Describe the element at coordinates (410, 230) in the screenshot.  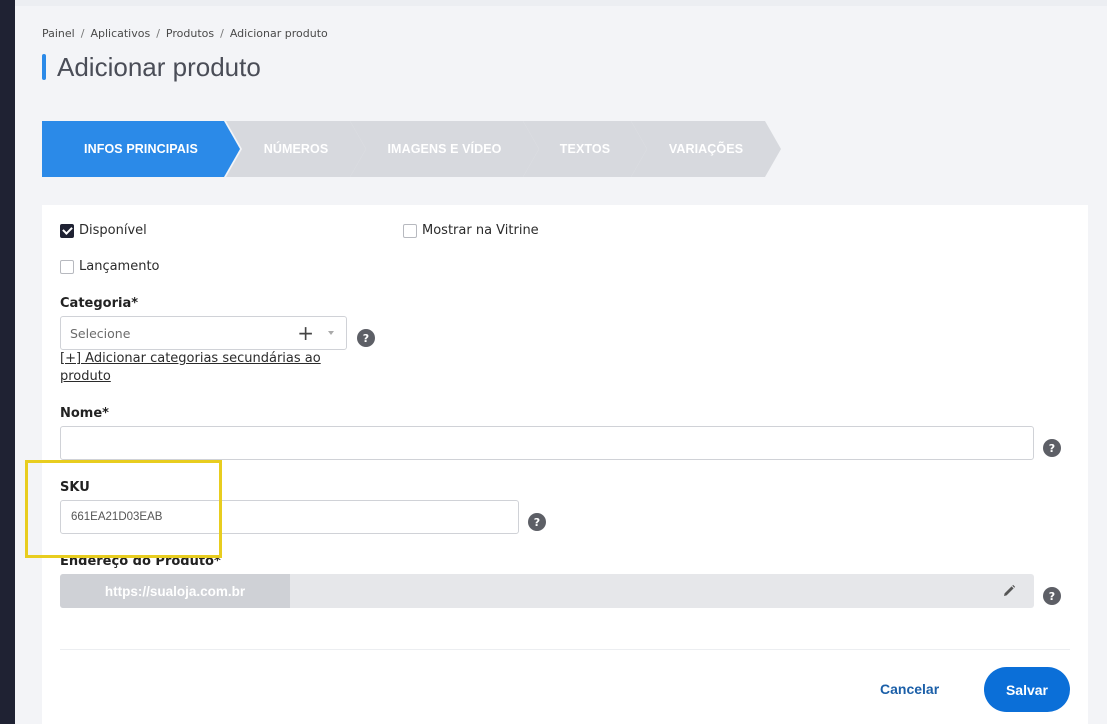
I see `vitrine-checkbox` at that location.